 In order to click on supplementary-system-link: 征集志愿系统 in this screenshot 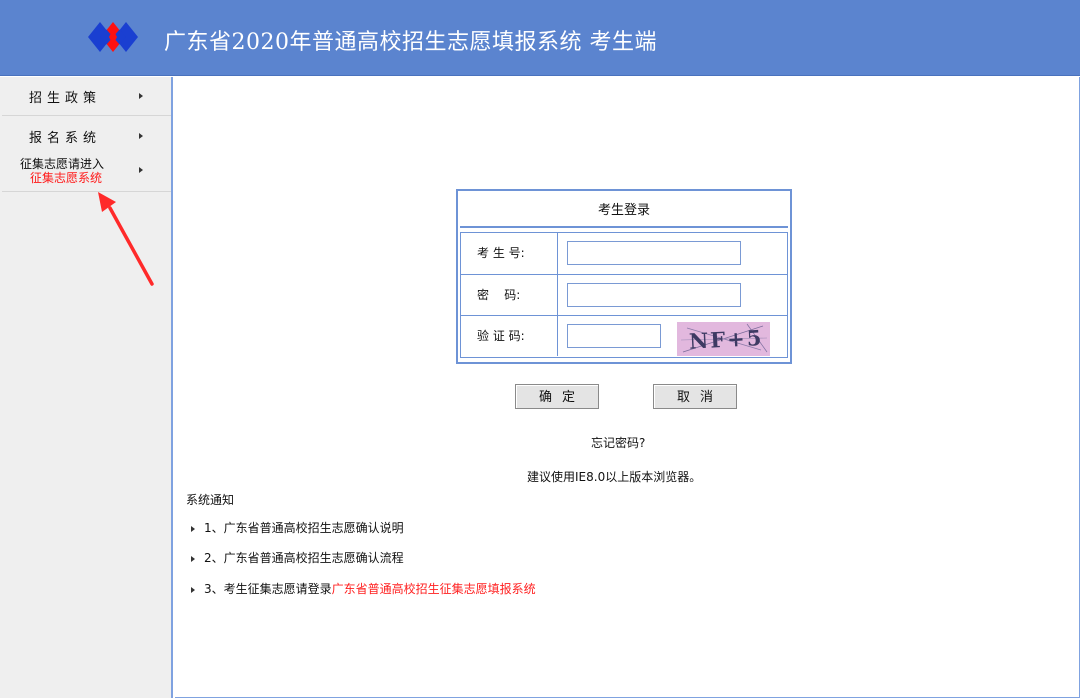, I will do `click(66, 177)`.